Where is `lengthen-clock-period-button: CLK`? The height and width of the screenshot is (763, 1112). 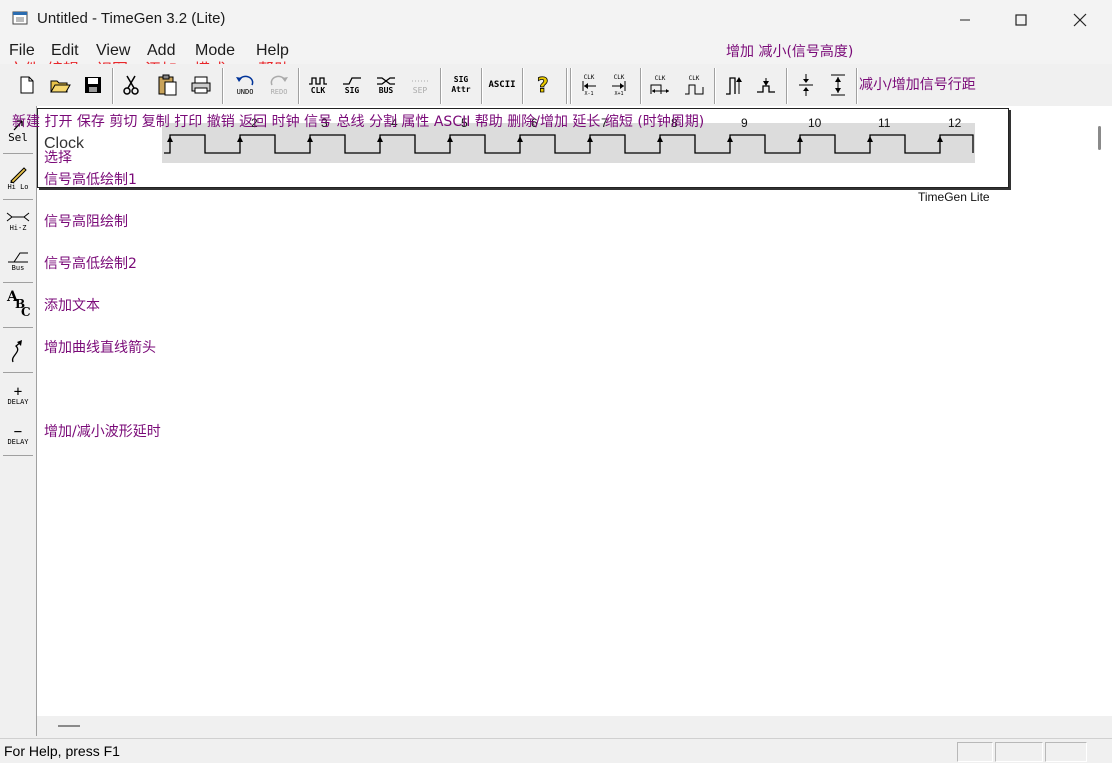
lengthen-clock-period-button: CLK is located at coordinates (660, 85).